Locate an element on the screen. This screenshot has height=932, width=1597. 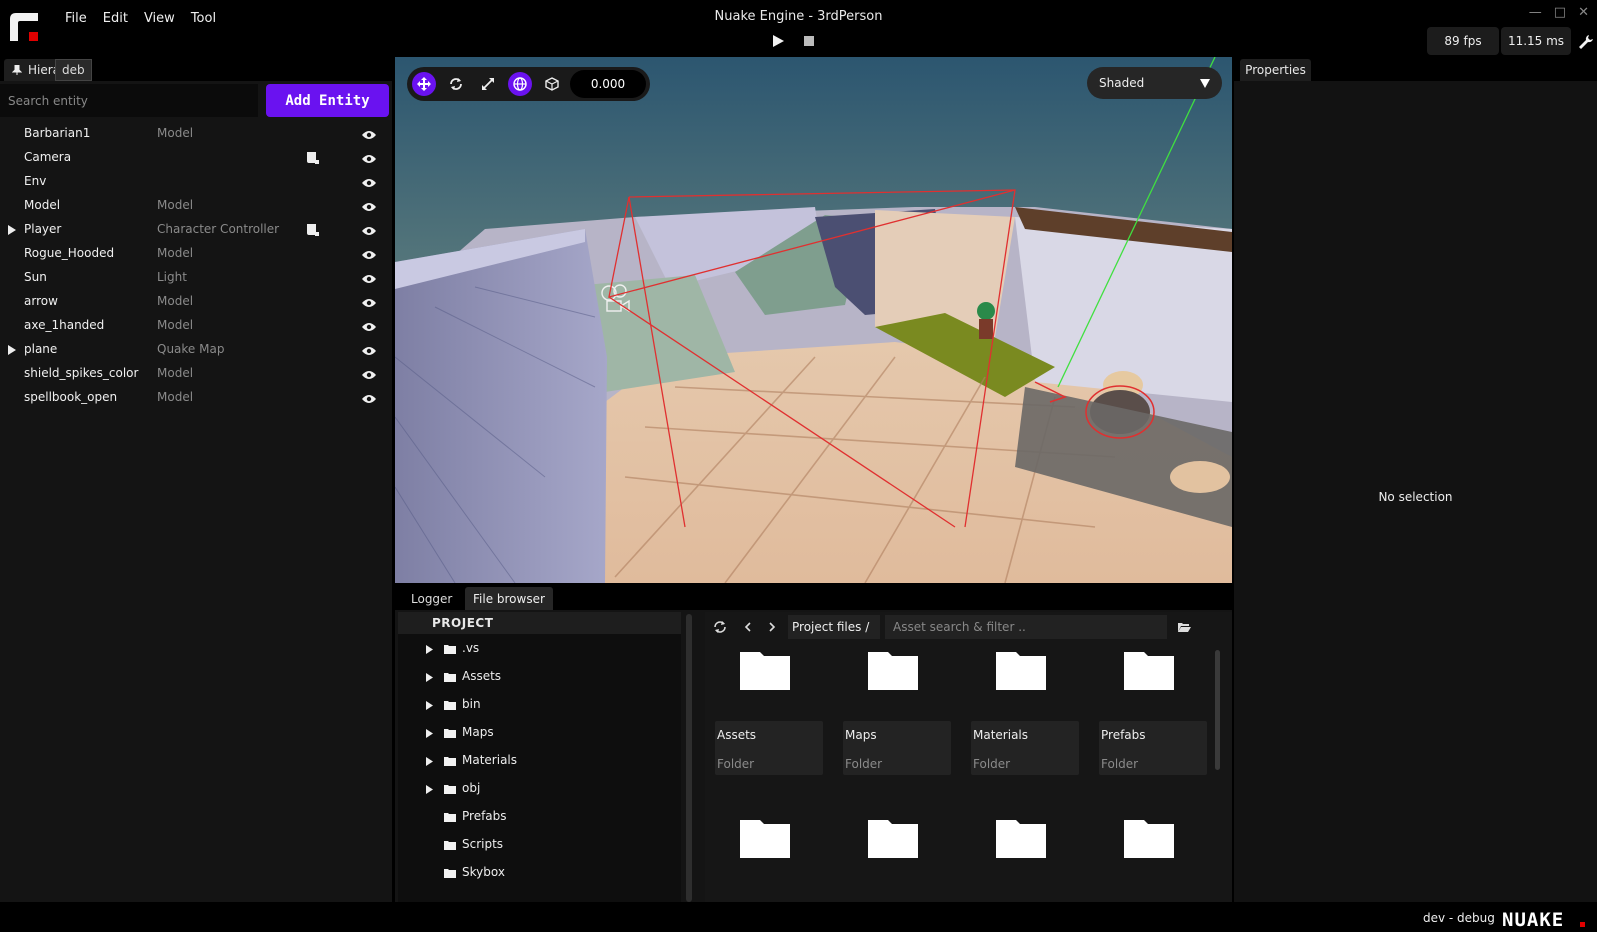
entity-row: plane Quake Map is located at coordinates (196, 350).